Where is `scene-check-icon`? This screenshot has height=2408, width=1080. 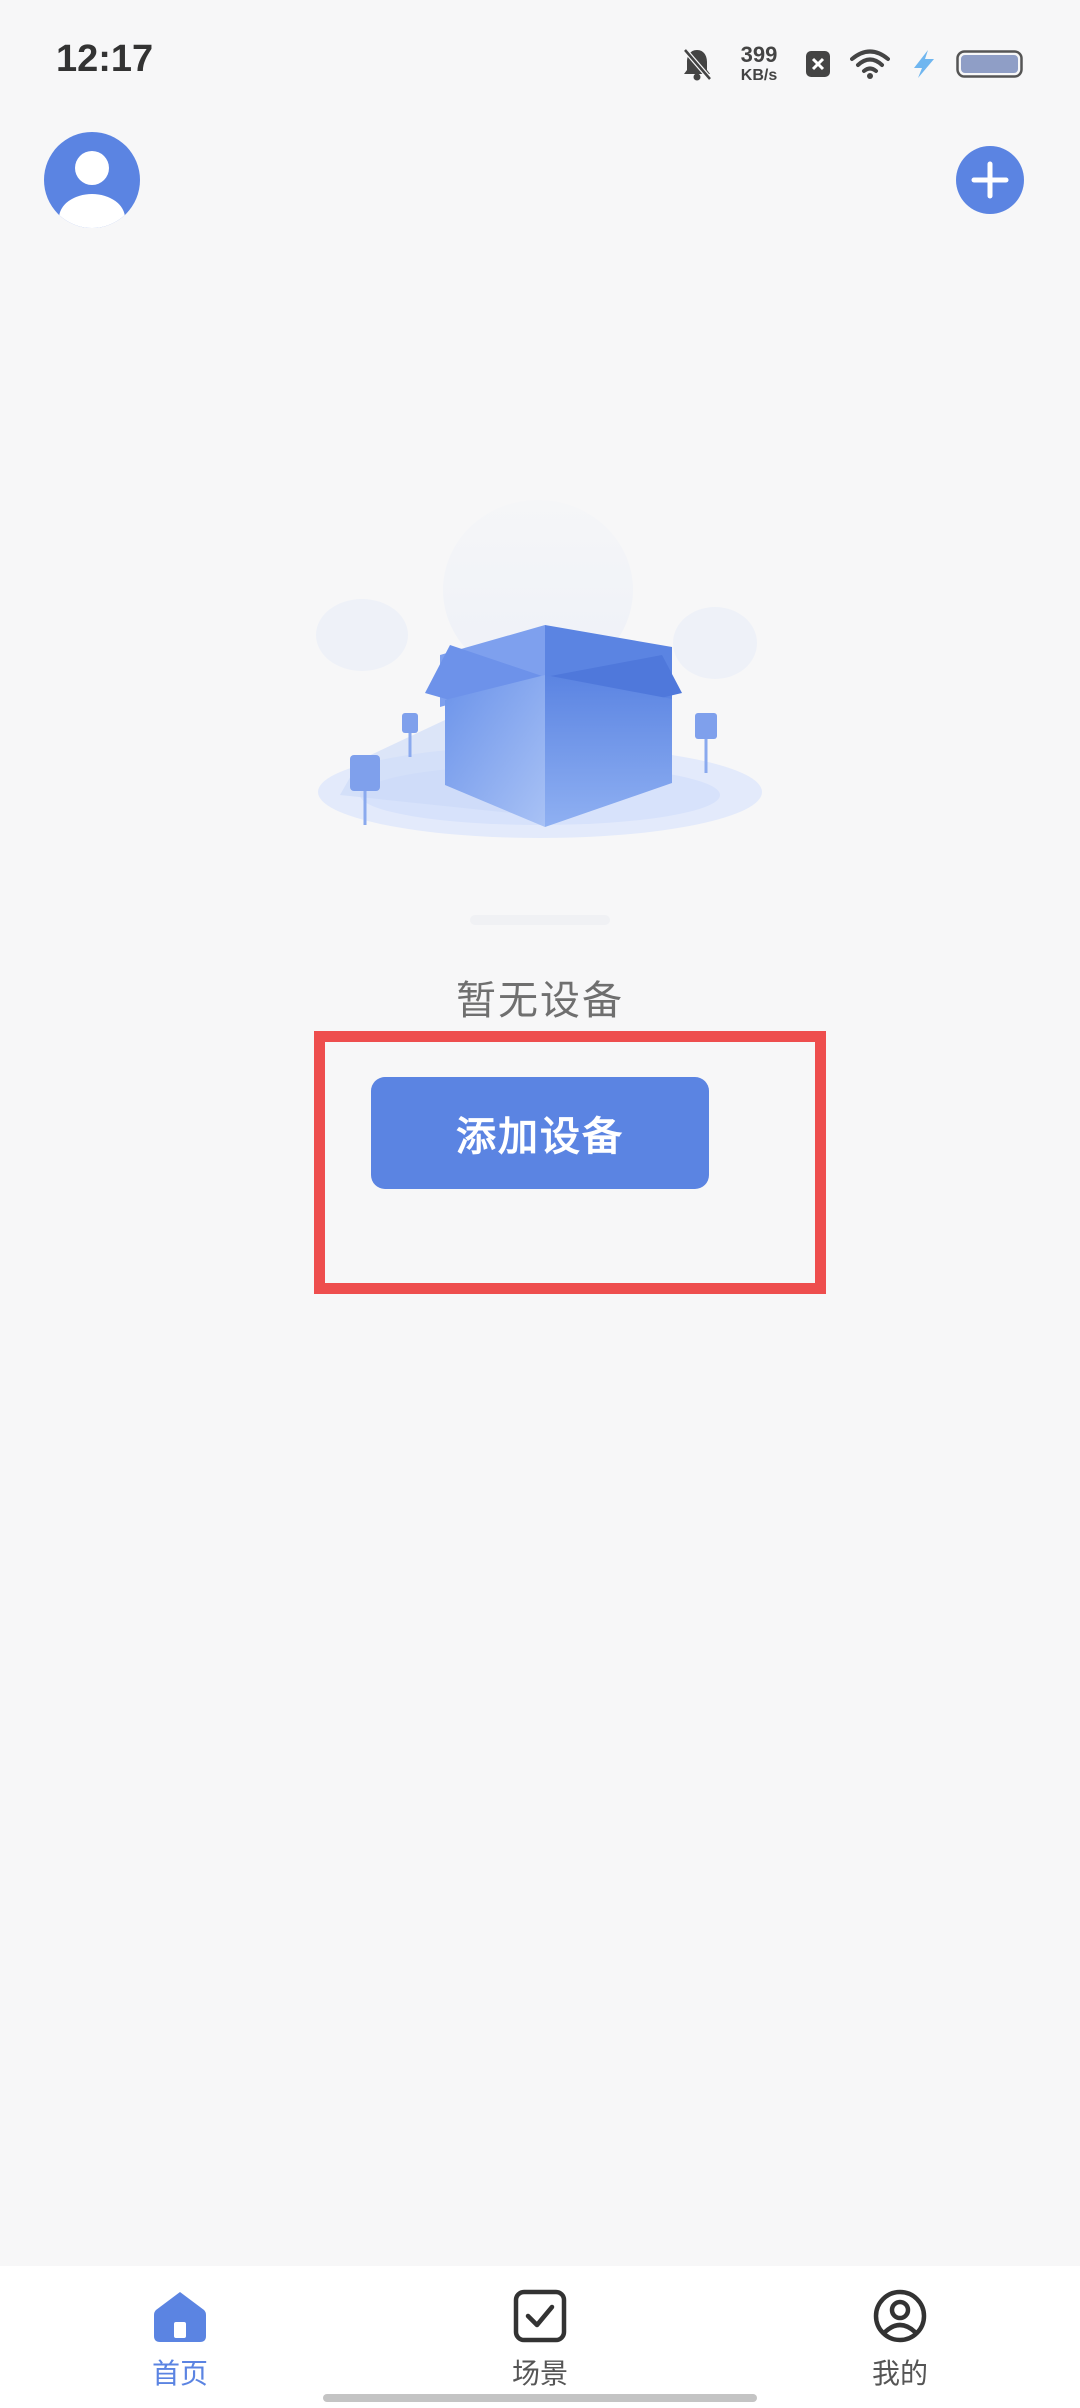
scene-check-icon is located at coordinates (540, 2316).